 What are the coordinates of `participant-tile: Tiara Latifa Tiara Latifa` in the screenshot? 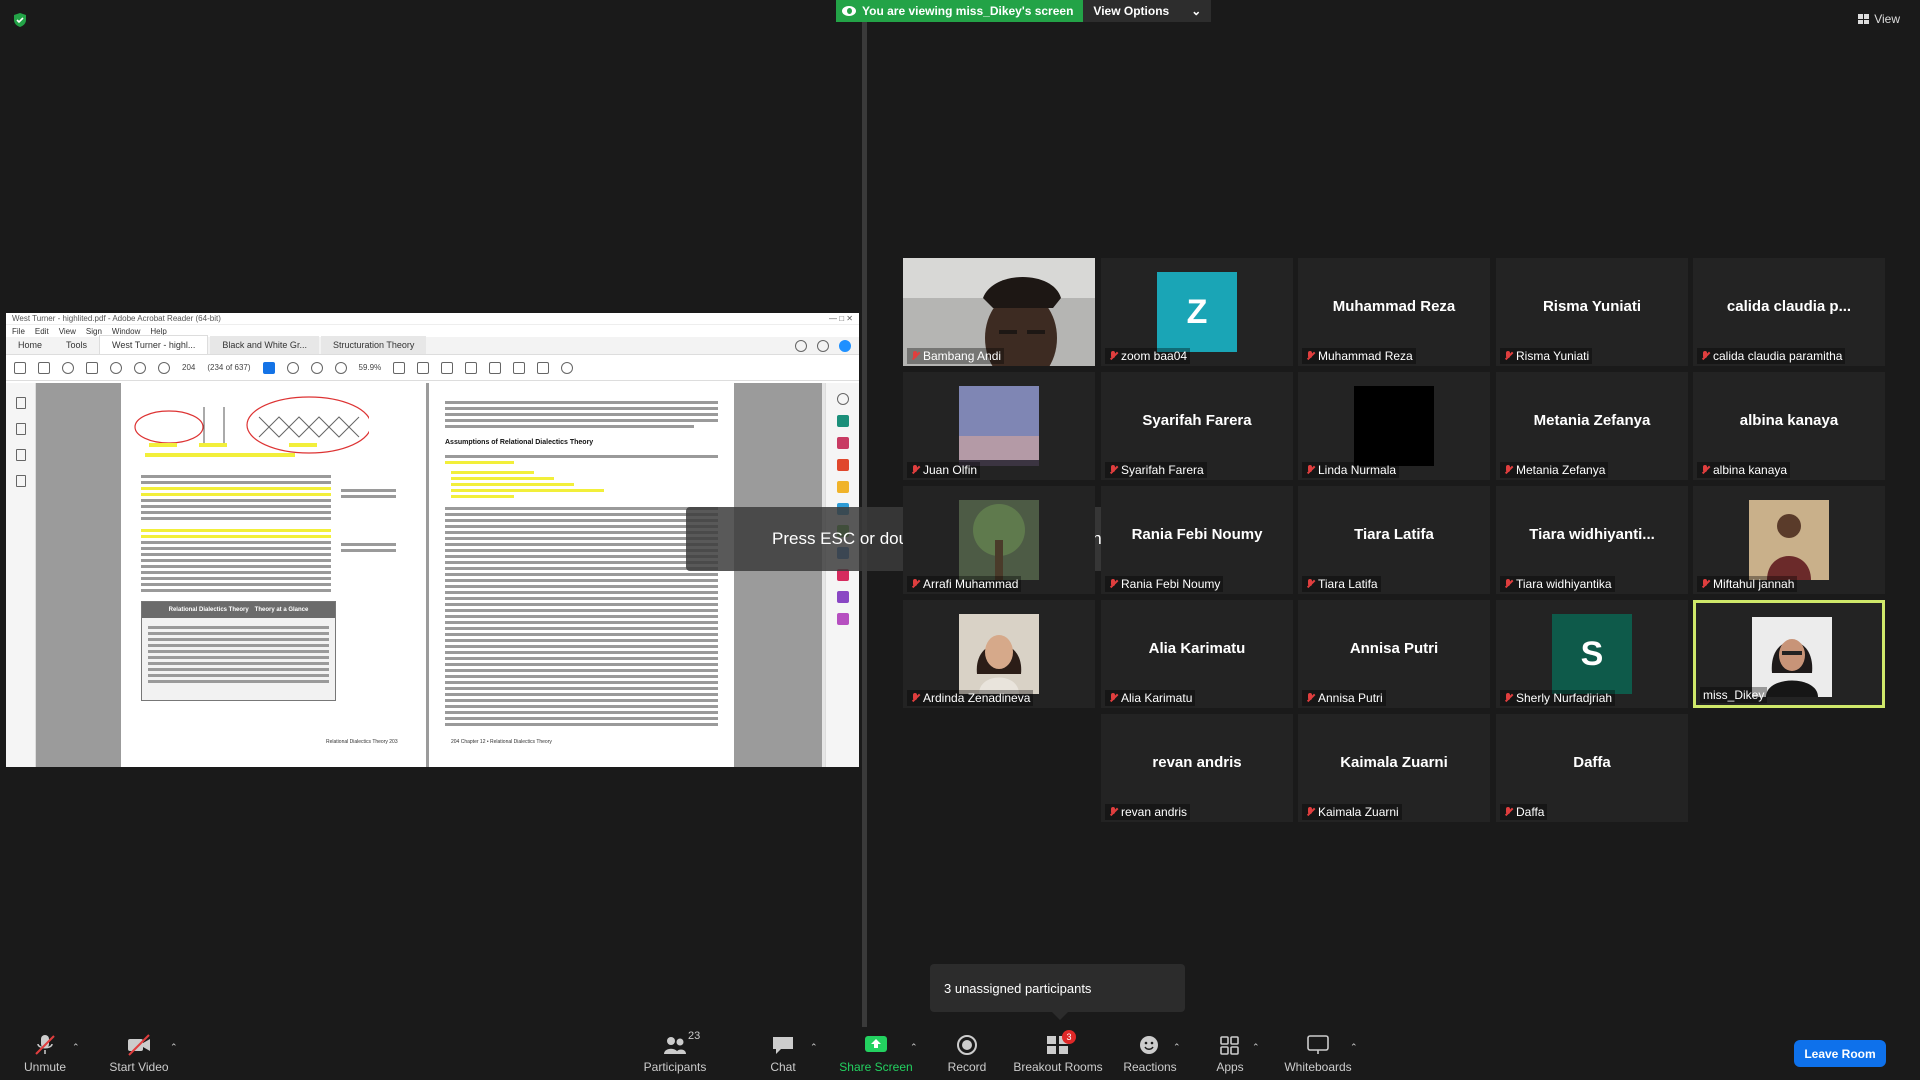 It's located at (1394, 540).